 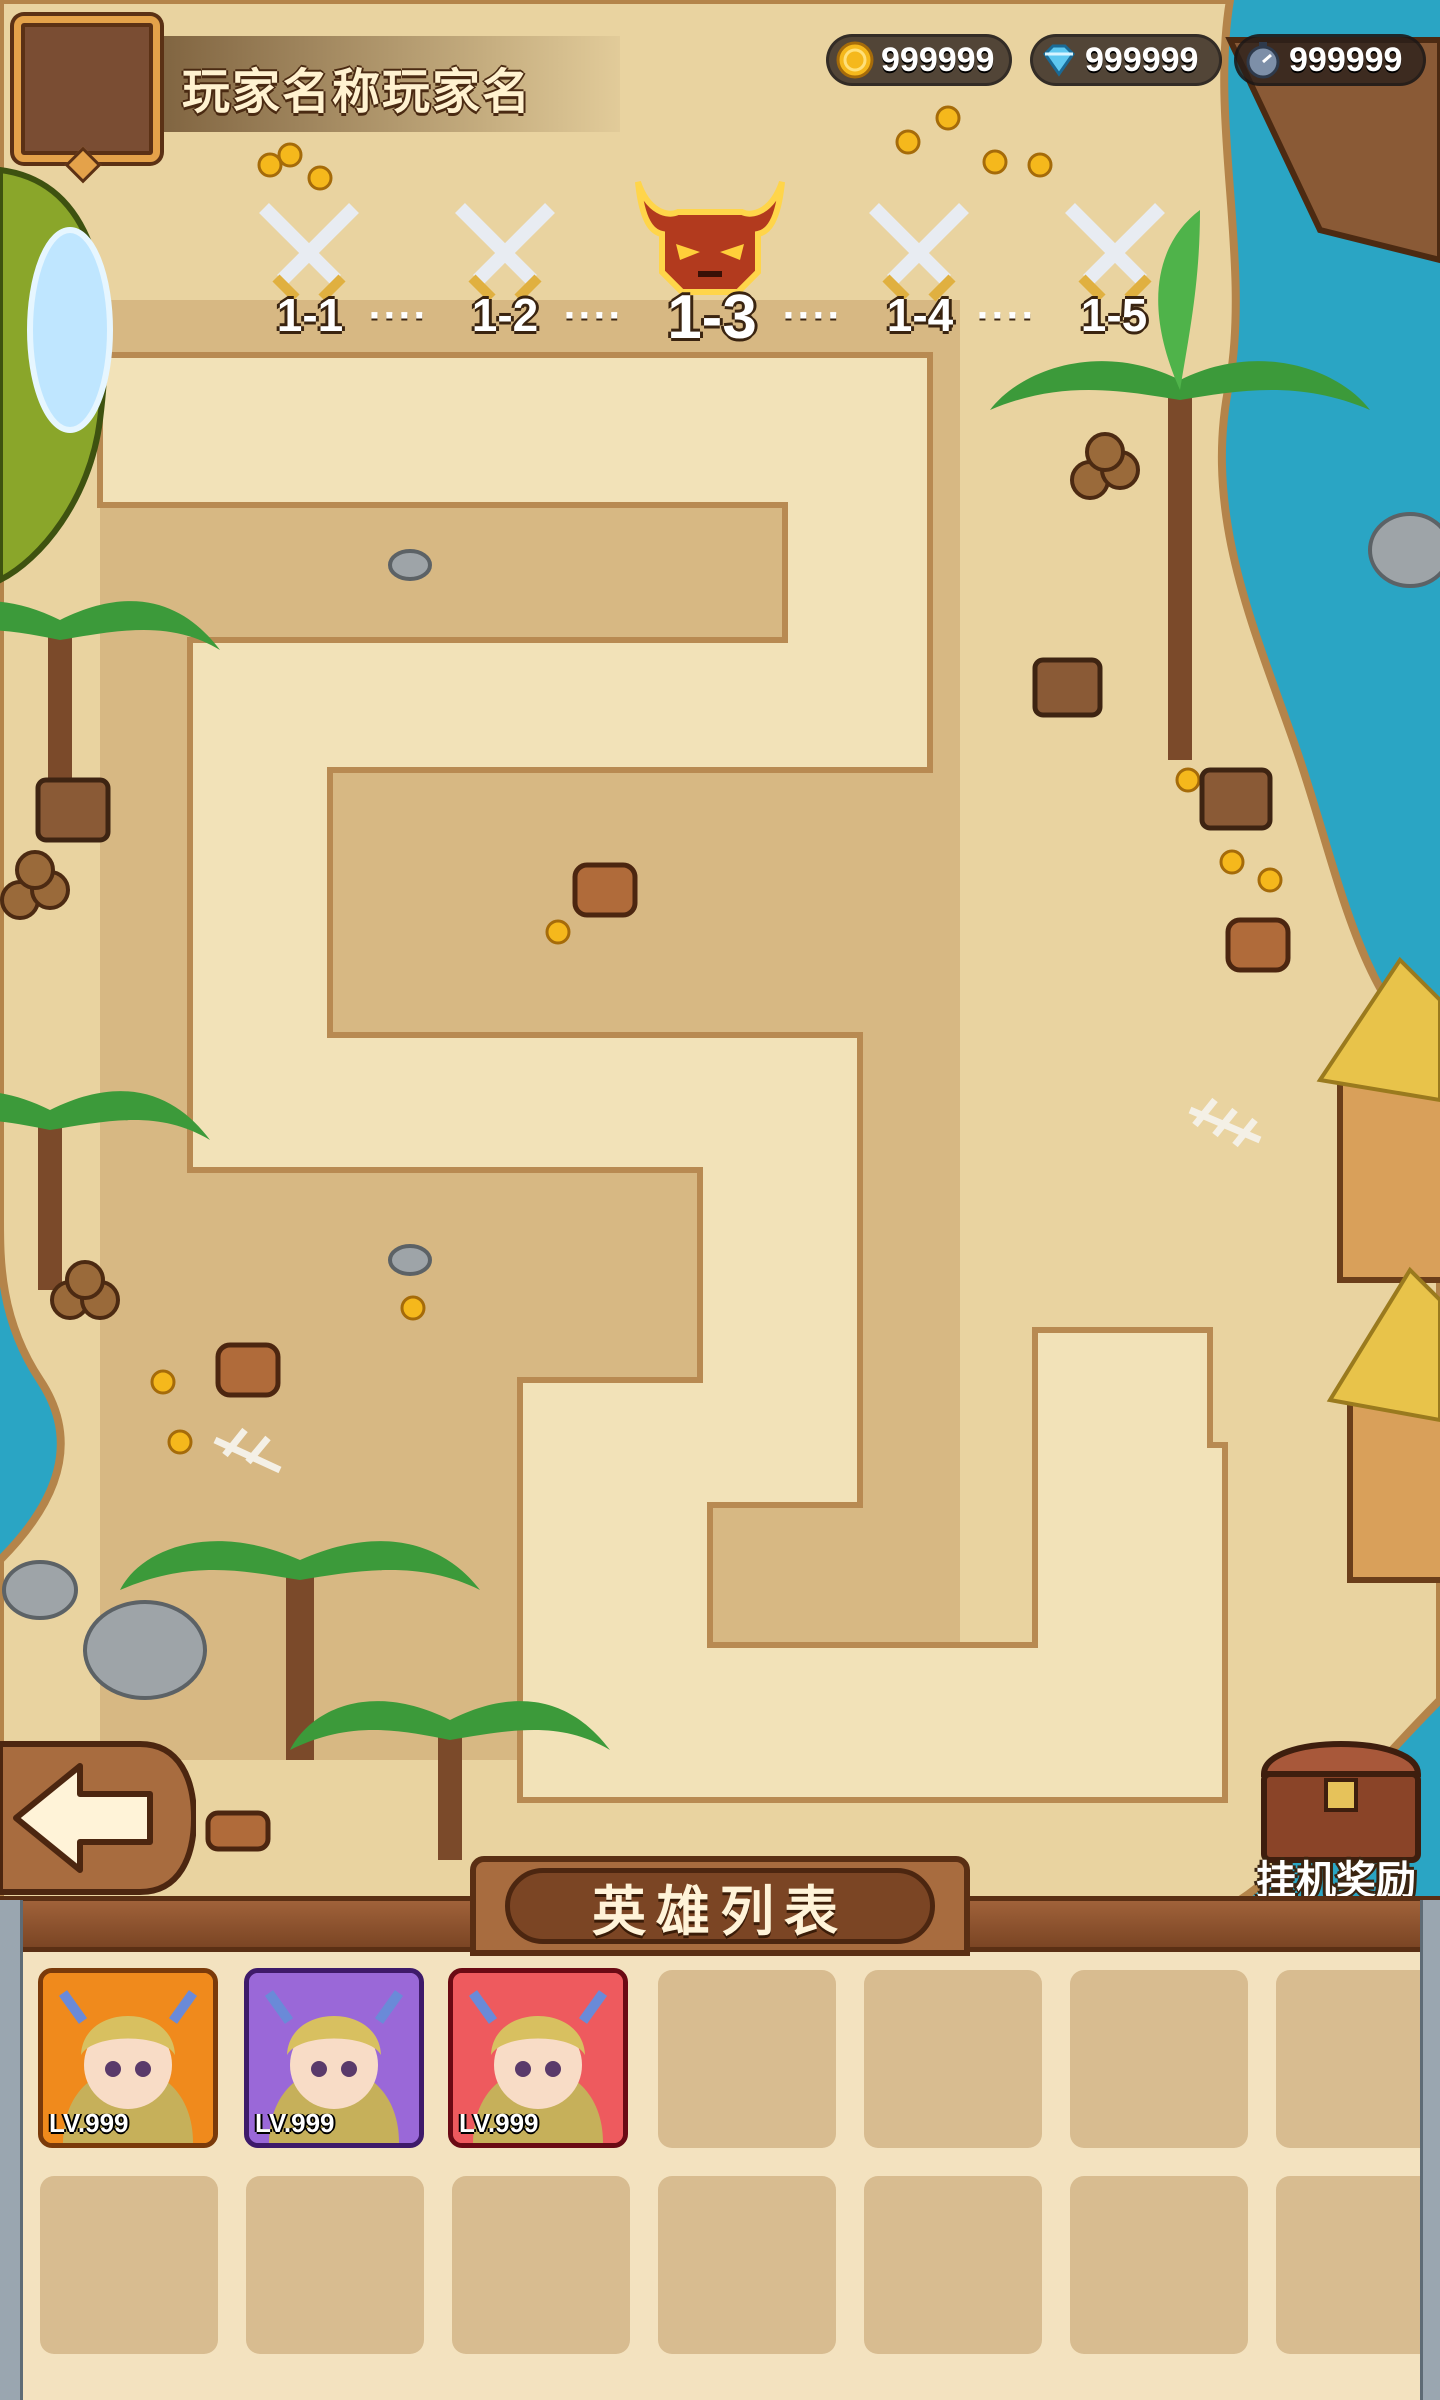 I want to click on demon-skull-icon, so click(x=710, y=237).